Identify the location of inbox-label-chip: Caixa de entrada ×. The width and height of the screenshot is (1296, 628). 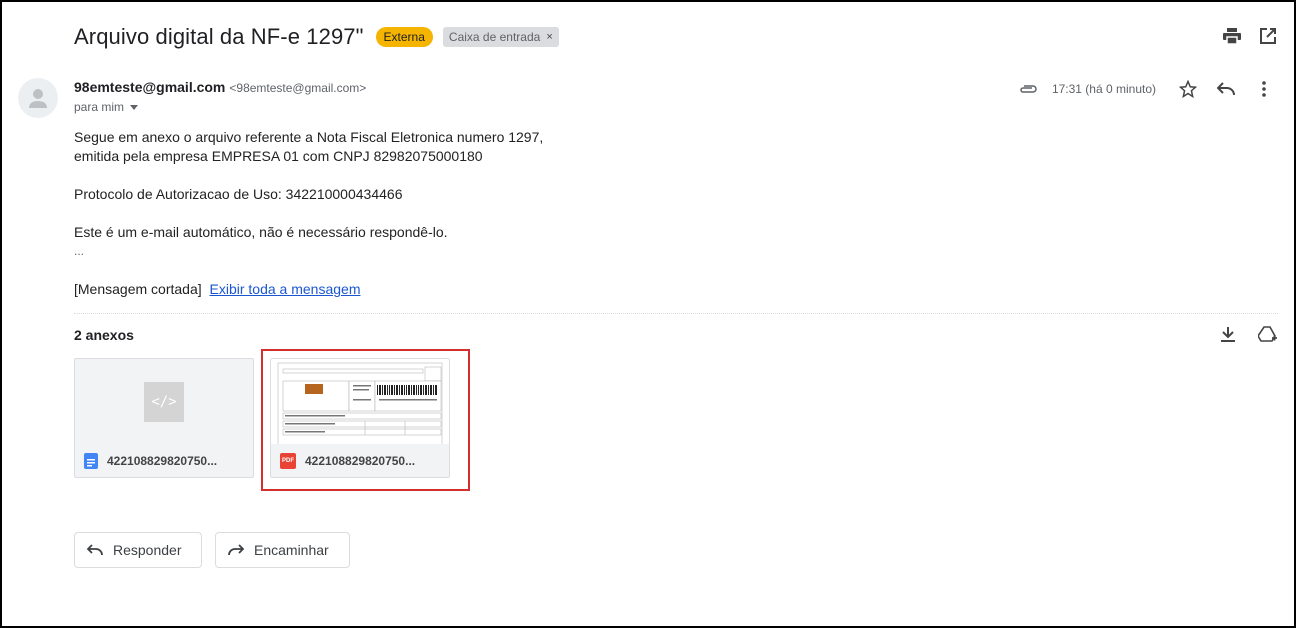
(500, 37).